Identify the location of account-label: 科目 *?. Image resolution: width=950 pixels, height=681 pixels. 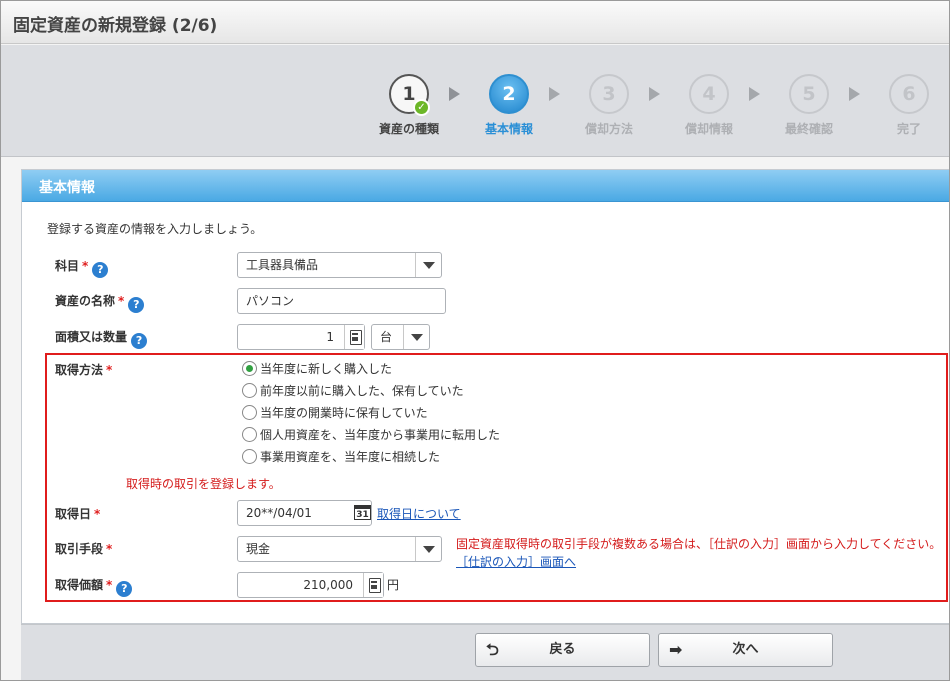
(82, 267).